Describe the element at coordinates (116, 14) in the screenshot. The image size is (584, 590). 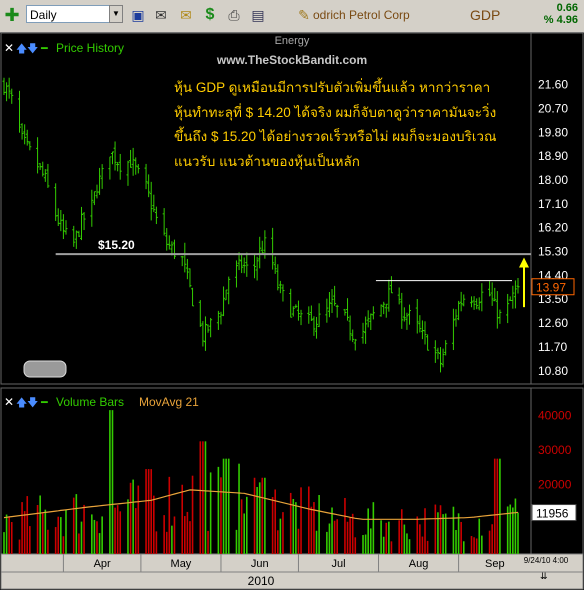
I see `chevron-down-icon: ▼` at that location.